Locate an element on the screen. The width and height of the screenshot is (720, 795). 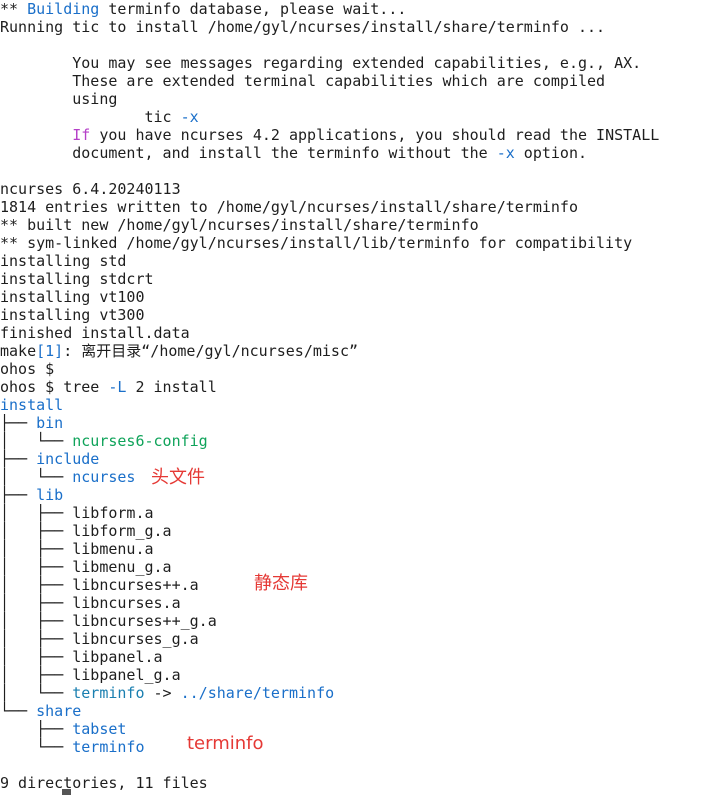
terminal-text: 2 install is located at coordinates (171, 387).